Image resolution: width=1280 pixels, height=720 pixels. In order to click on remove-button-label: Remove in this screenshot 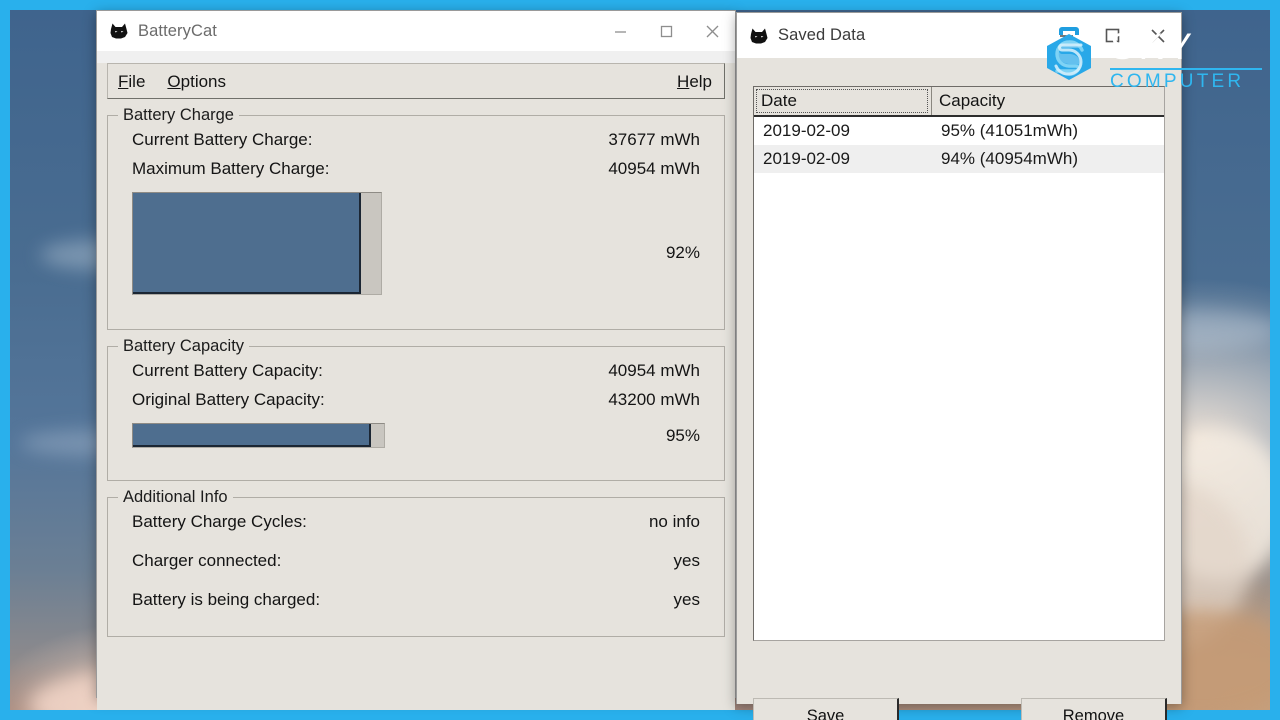, I will do `click(1093, 713)`.